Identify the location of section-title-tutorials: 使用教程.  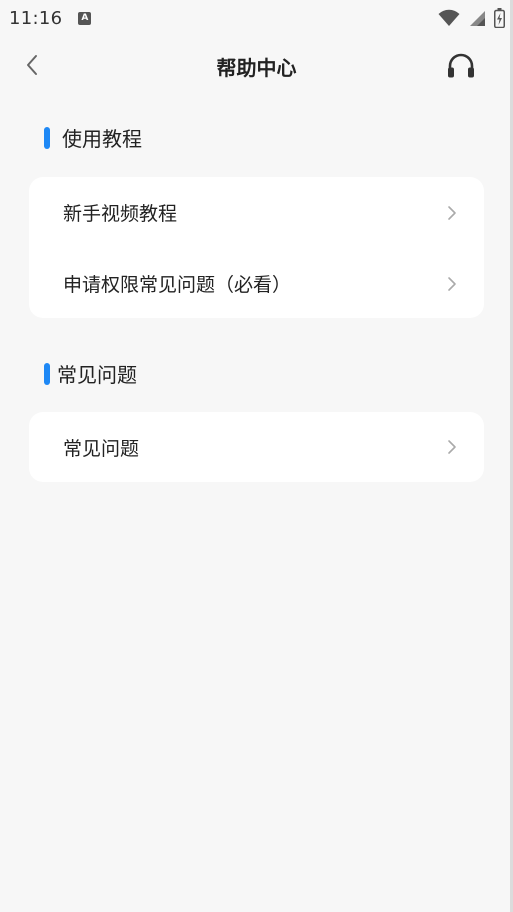
(93, 137).